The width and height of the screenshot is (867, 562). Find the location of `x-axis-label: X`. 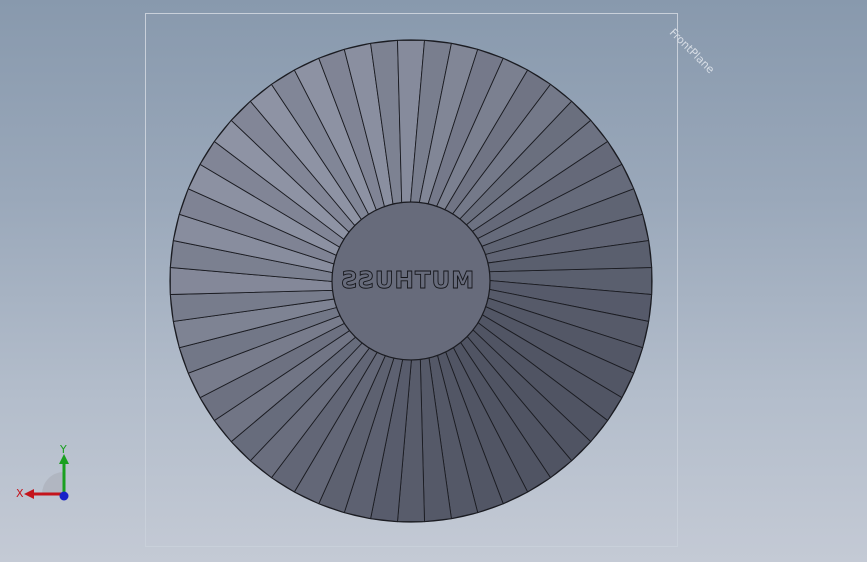

x-axis-label: X is located at coordinates (20, 493).